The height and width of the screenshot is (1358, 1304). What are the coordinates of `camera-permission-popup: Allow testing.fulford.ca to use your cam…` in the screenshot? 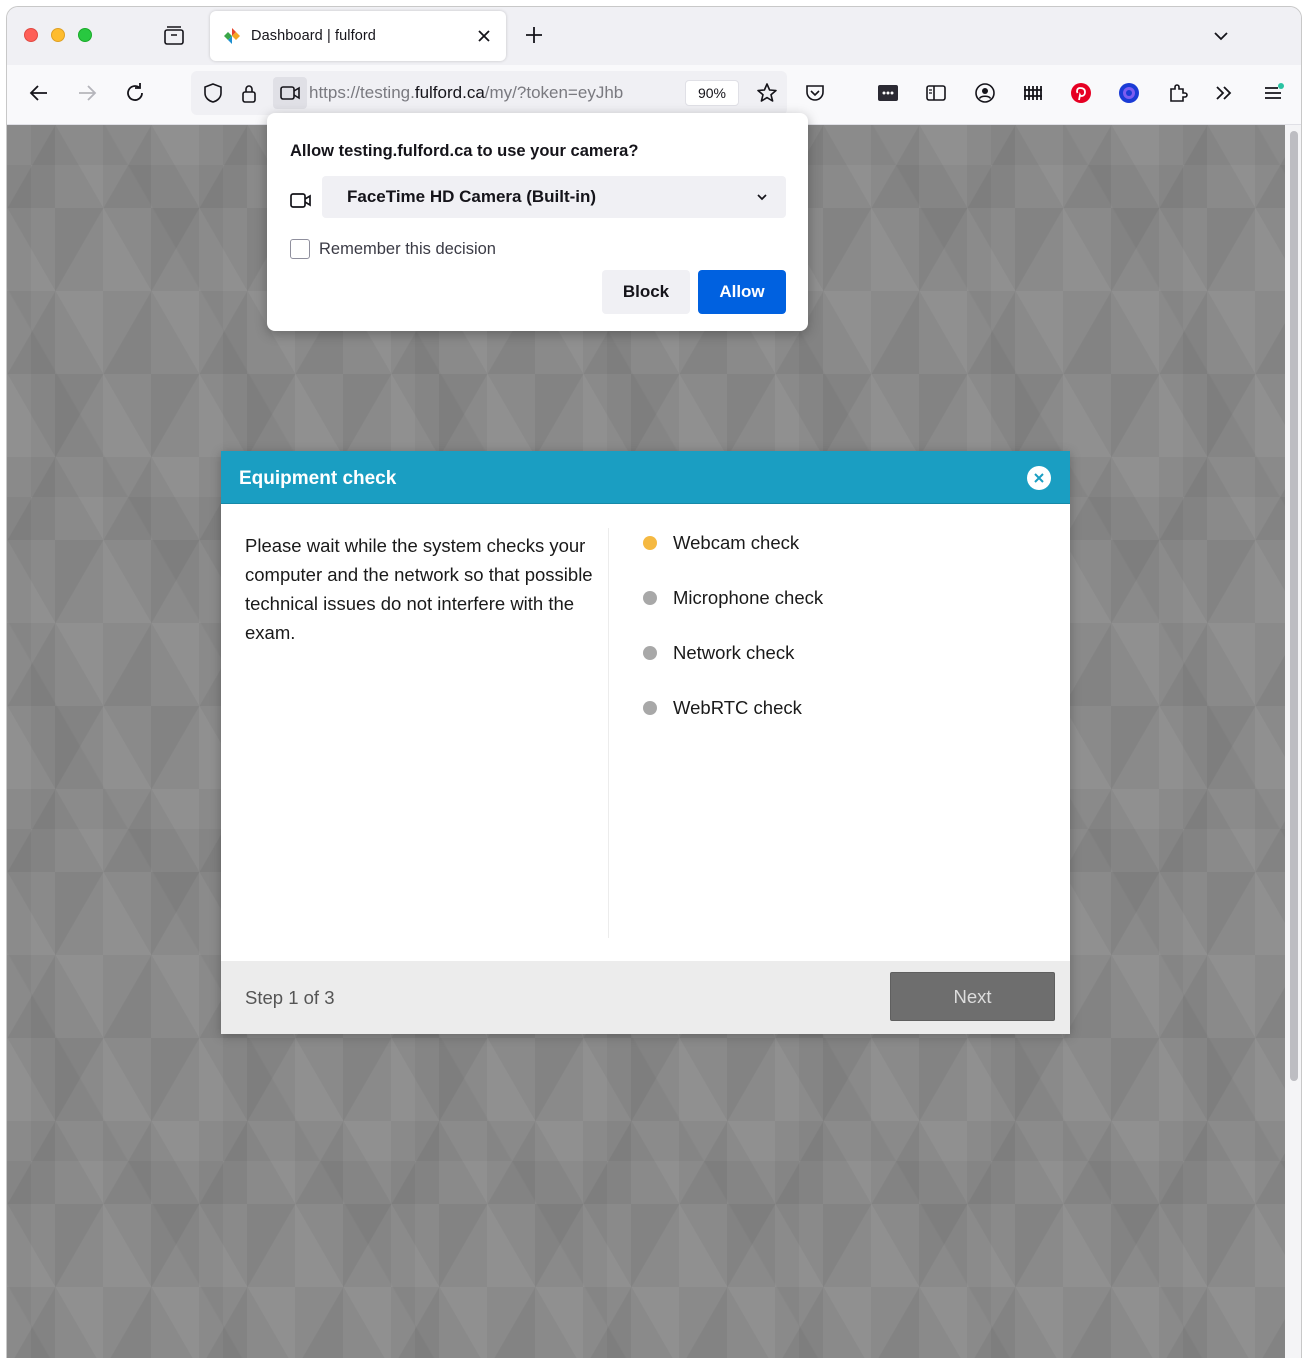 It's located at (537, 222).